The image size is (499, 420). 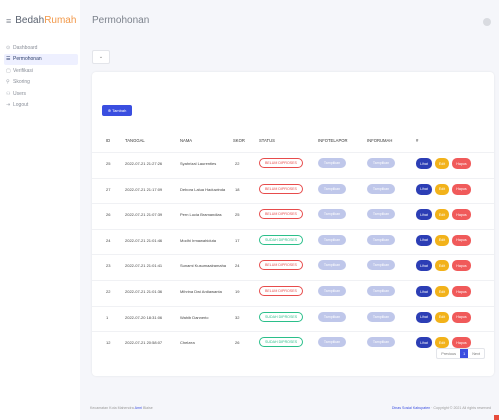 I want to click on add-button: ⊕ Tambah, so click(x=117, y=110).